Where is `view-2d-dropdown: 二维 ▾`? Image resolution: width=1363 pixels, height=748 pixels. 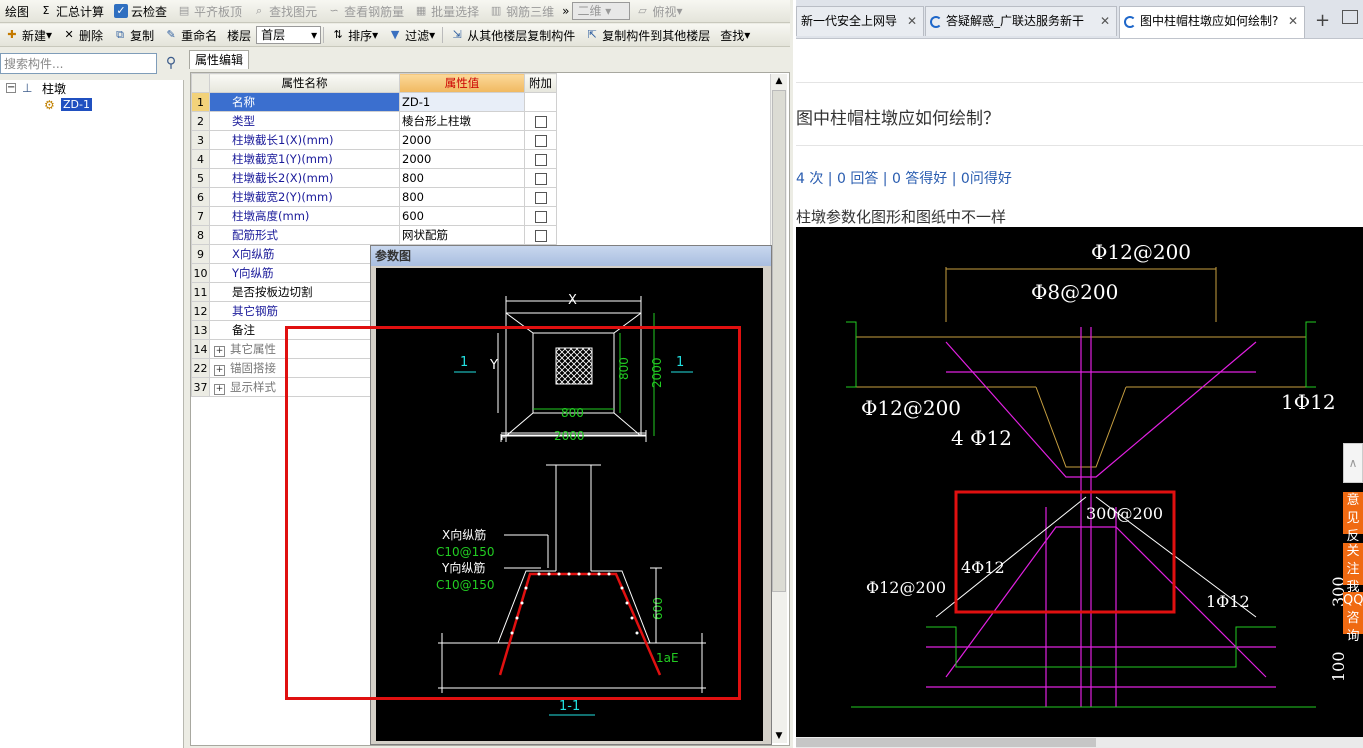 view-2d-dropdown: 二维 ▾ is located at coordinates (601, 11).